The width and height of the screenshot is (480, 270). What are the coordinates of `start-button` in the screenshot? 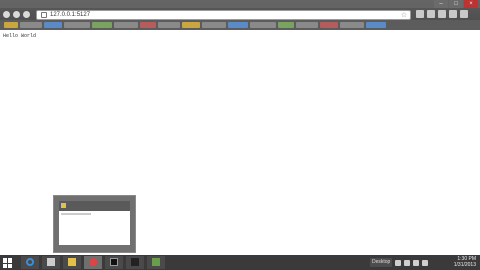 It's located at (8, 263).